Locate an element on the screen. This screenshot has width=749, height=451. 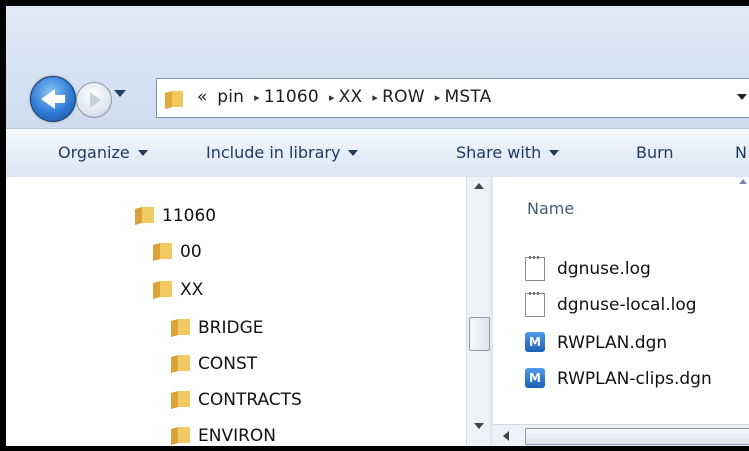
file-list-horizontal-scrollbar is located at coordinates (621, 435).